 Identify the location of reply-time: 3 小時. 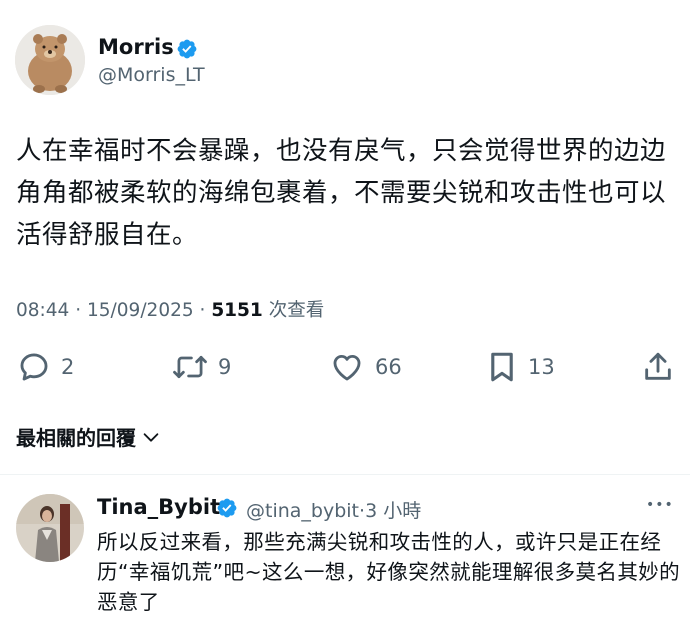
(393, 511).